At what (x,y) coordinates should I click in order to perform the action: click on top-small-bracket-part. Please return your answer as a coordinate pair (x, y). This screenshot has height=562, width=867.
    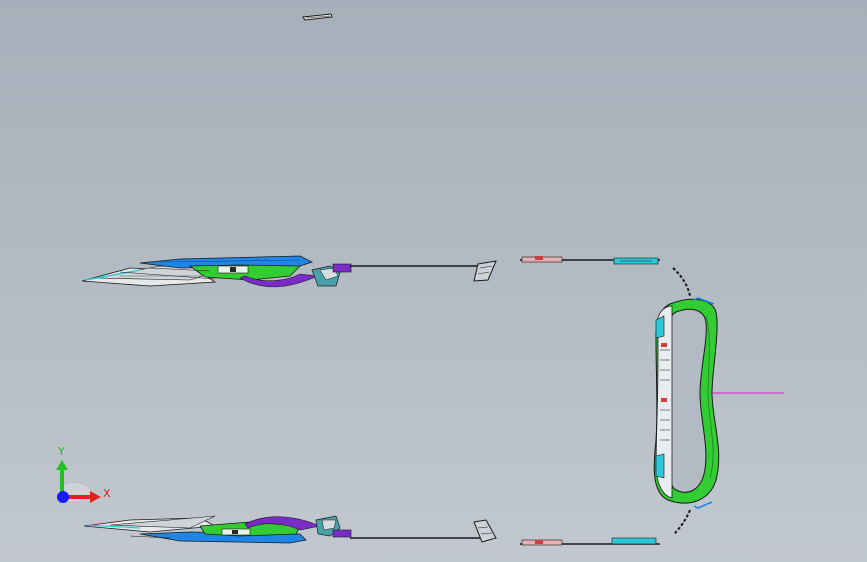
    Looking at the image, I should click on (317, 17).